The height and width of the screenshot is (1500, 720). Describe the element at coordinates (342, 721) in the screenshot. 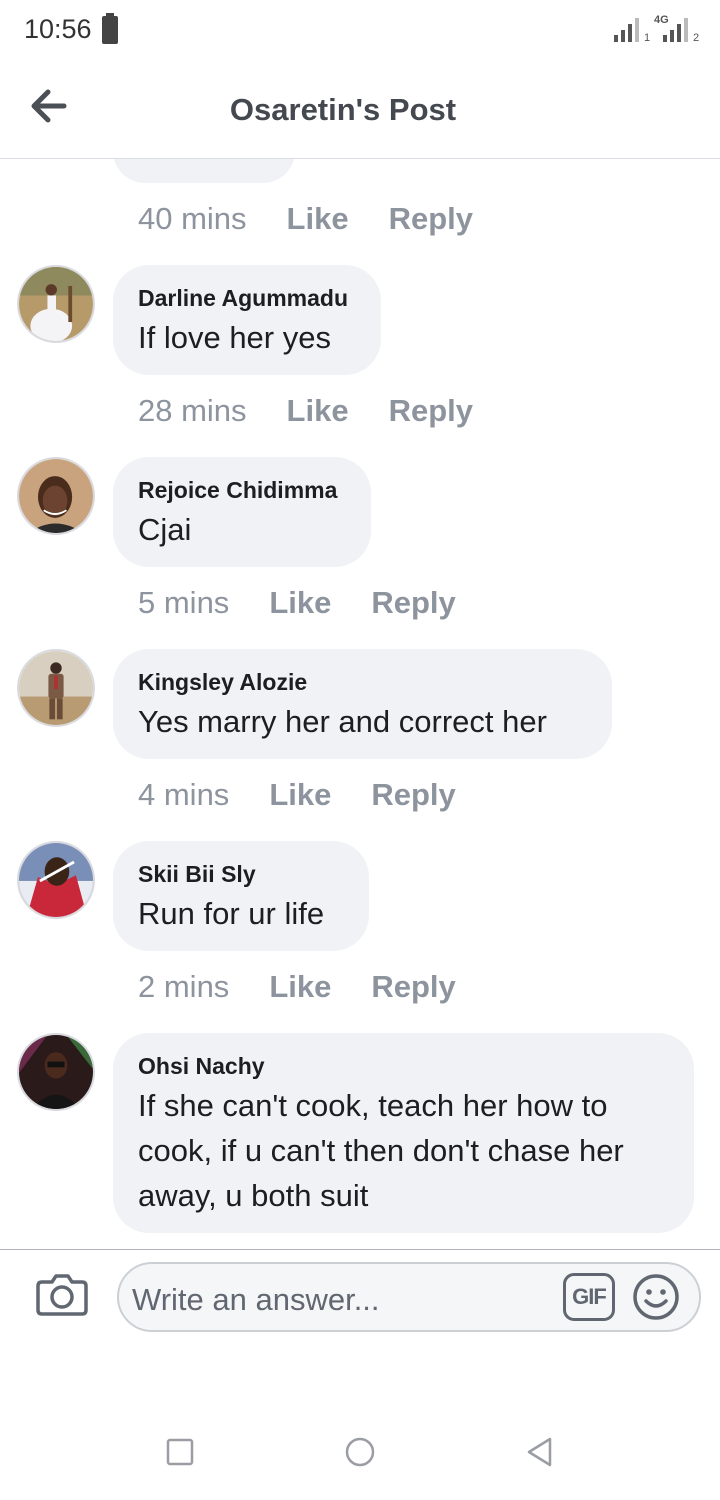

I see `comment-text: Yes marry her and correct her` at that location.